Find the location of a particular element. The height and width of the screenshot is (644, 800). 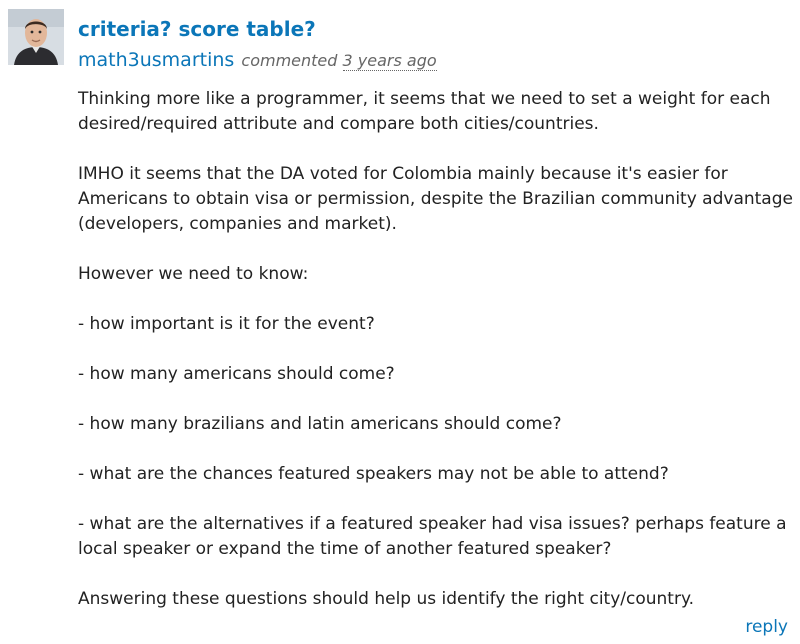

comment-title-link: criteria? score table? is located at coordinates (197, 29).